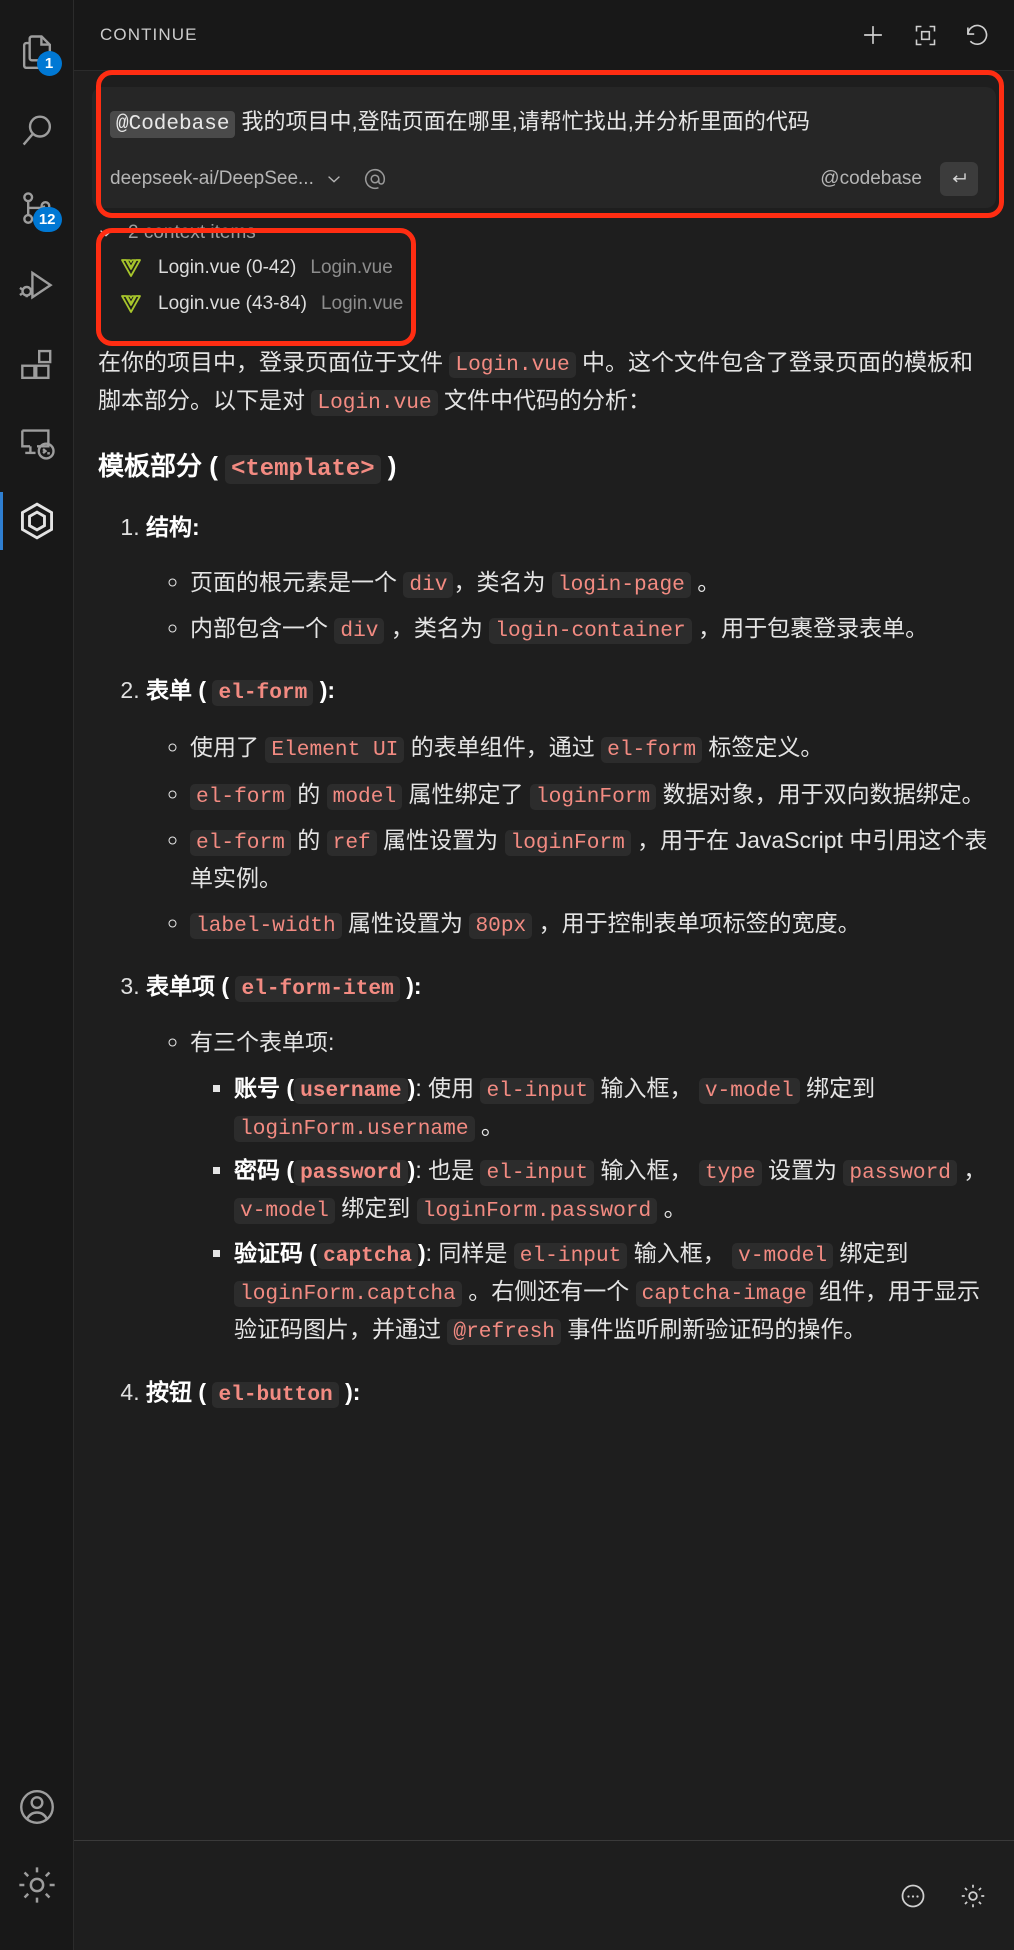  What do you see at coordinates (871, 178) in the screenshot?
I see `codebase-hint-label: @codebase` at bounding box center [871, 178].